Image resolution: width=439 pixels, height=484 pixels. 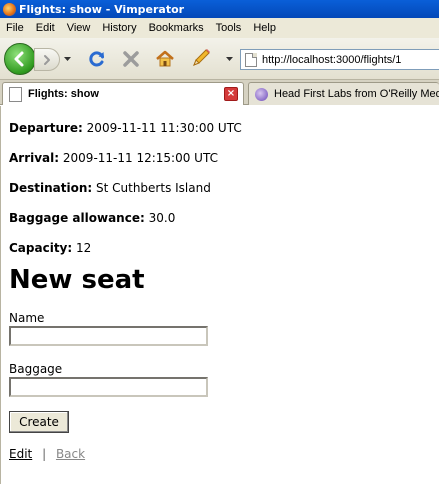 What do you see at coordinates (264, 28) in the screenshot?
I see `menu-help: Help` at bounding box center [264, 28].